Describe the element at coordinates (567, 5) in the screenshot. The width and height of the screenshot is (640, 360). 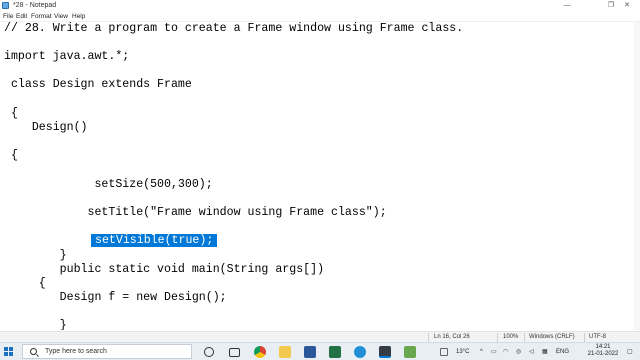
I see `minimize-button: —` at that location.